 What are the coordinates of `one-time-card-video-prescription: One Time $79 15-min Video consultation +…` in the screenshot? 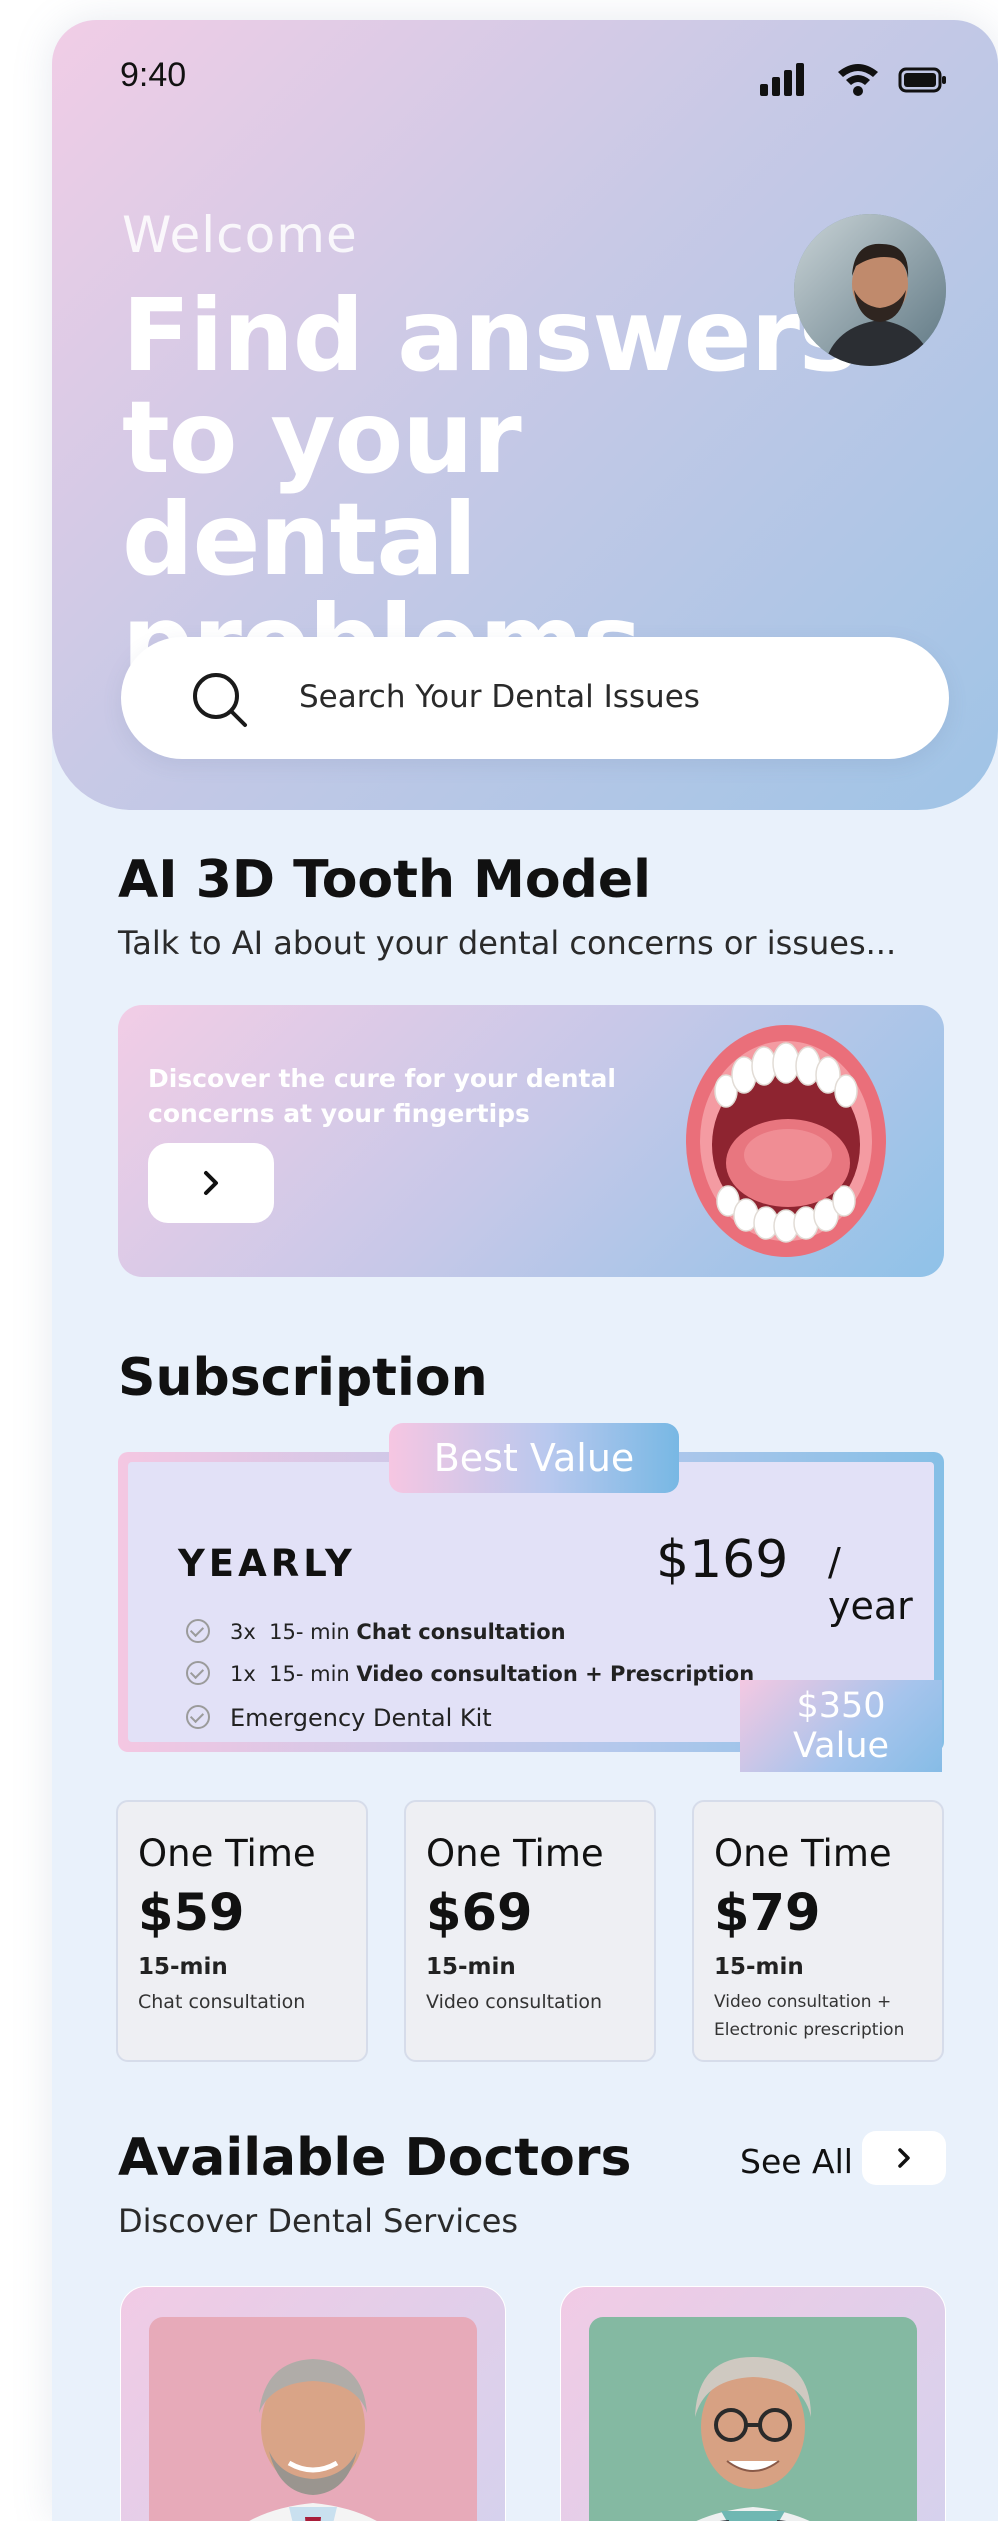 It's located at (818, 1931).